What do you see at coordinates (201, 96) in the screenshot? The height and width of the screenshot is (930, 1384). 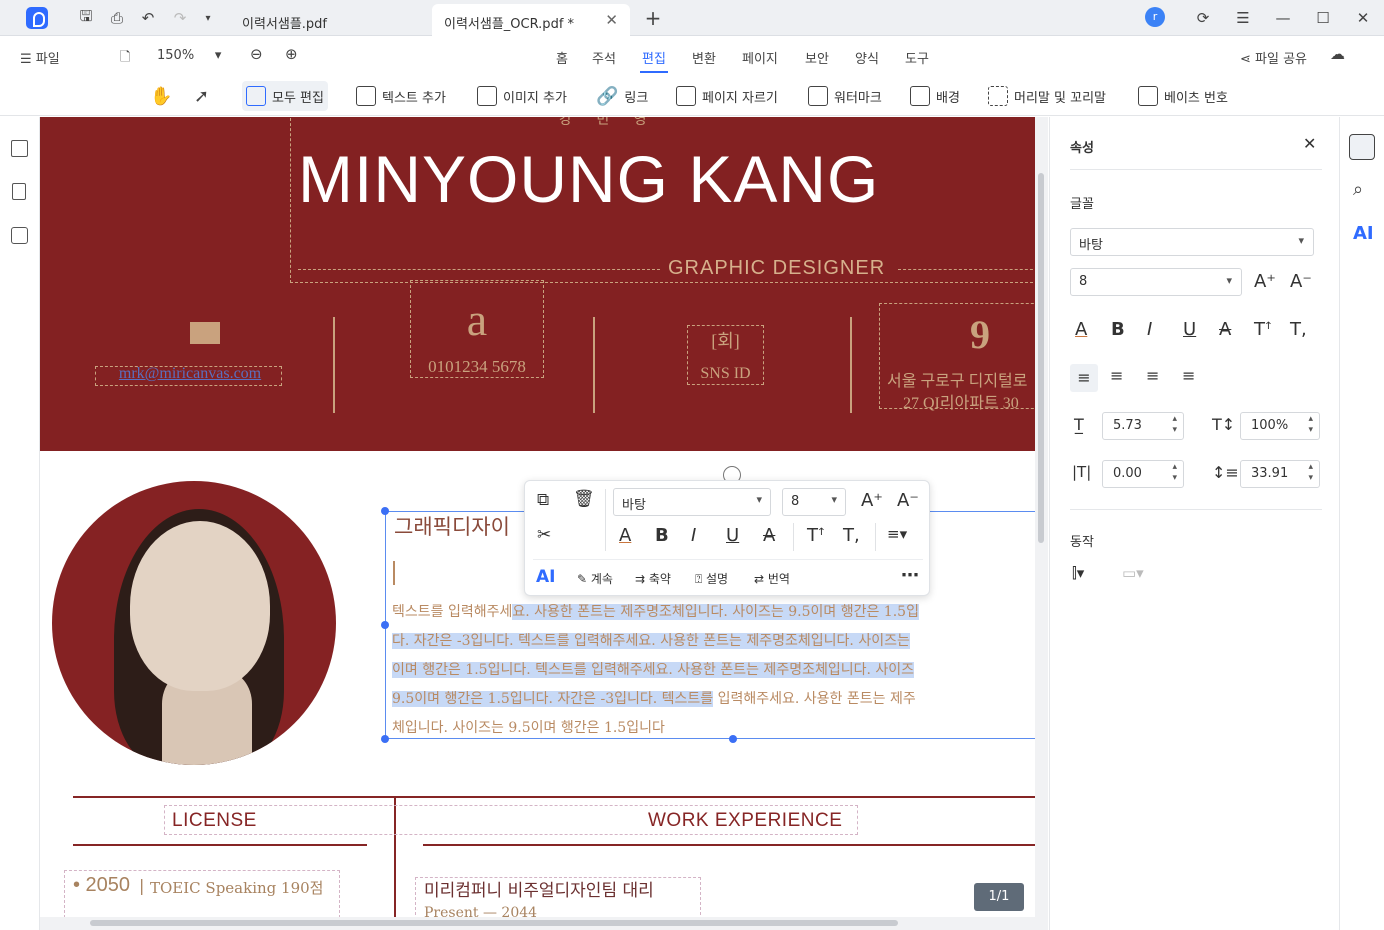 I see `select-tool-icon: ➚` at bounding box center [201, 96].